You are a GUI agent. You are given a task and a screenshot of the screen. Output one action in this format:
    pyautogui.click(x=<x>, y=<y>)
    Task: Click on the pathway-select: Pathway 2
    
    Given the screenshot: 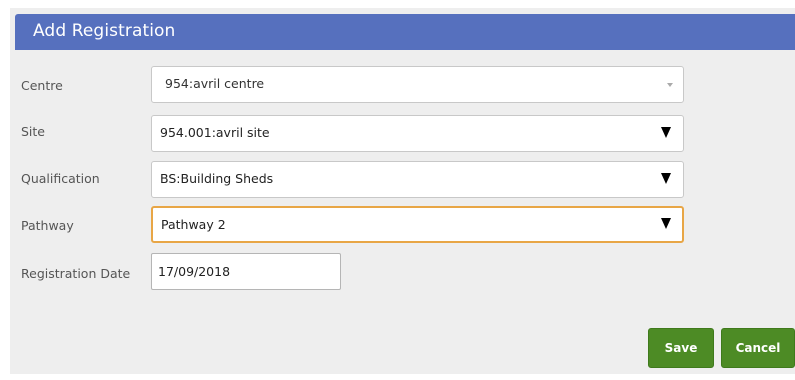 What is the action you would take?
    pyautogui.click(x=417, y=224)
    